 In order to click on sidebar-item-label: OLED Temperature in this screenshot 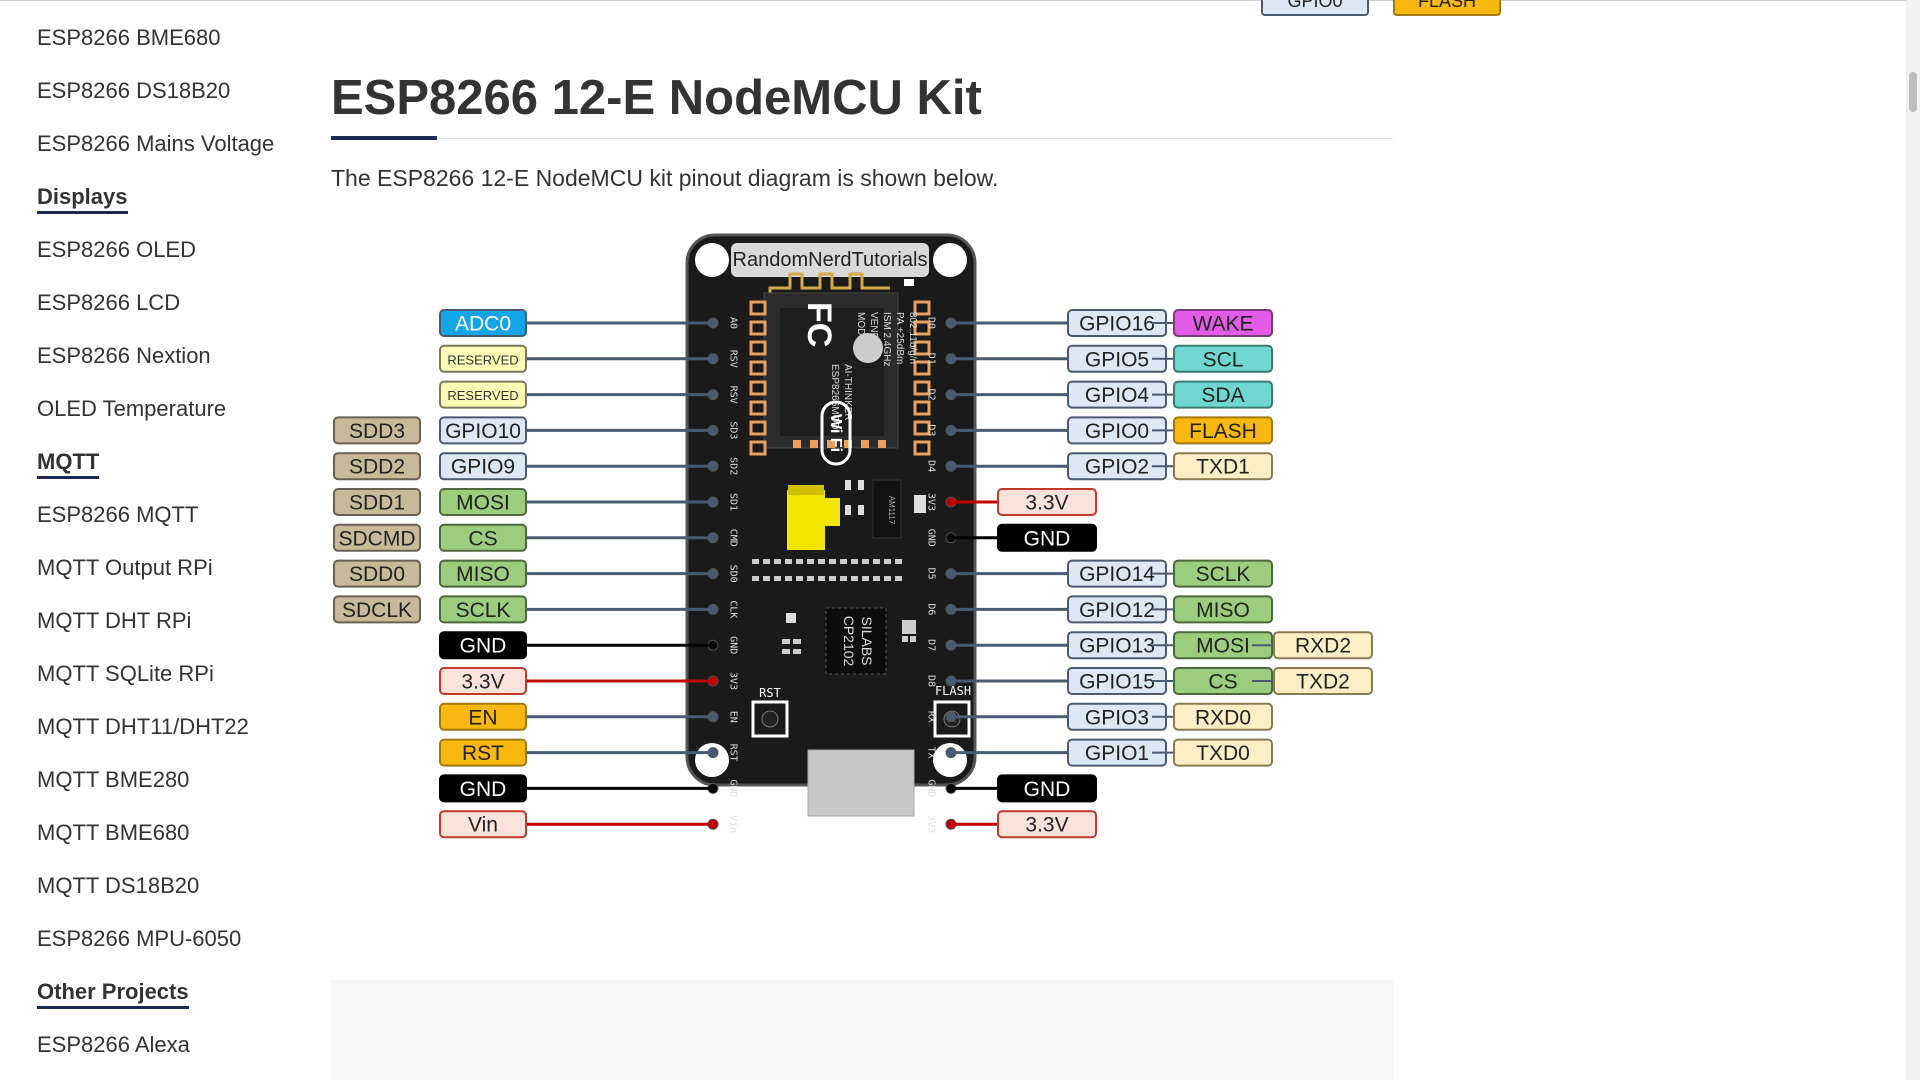, I will do `click(132, 408)`.